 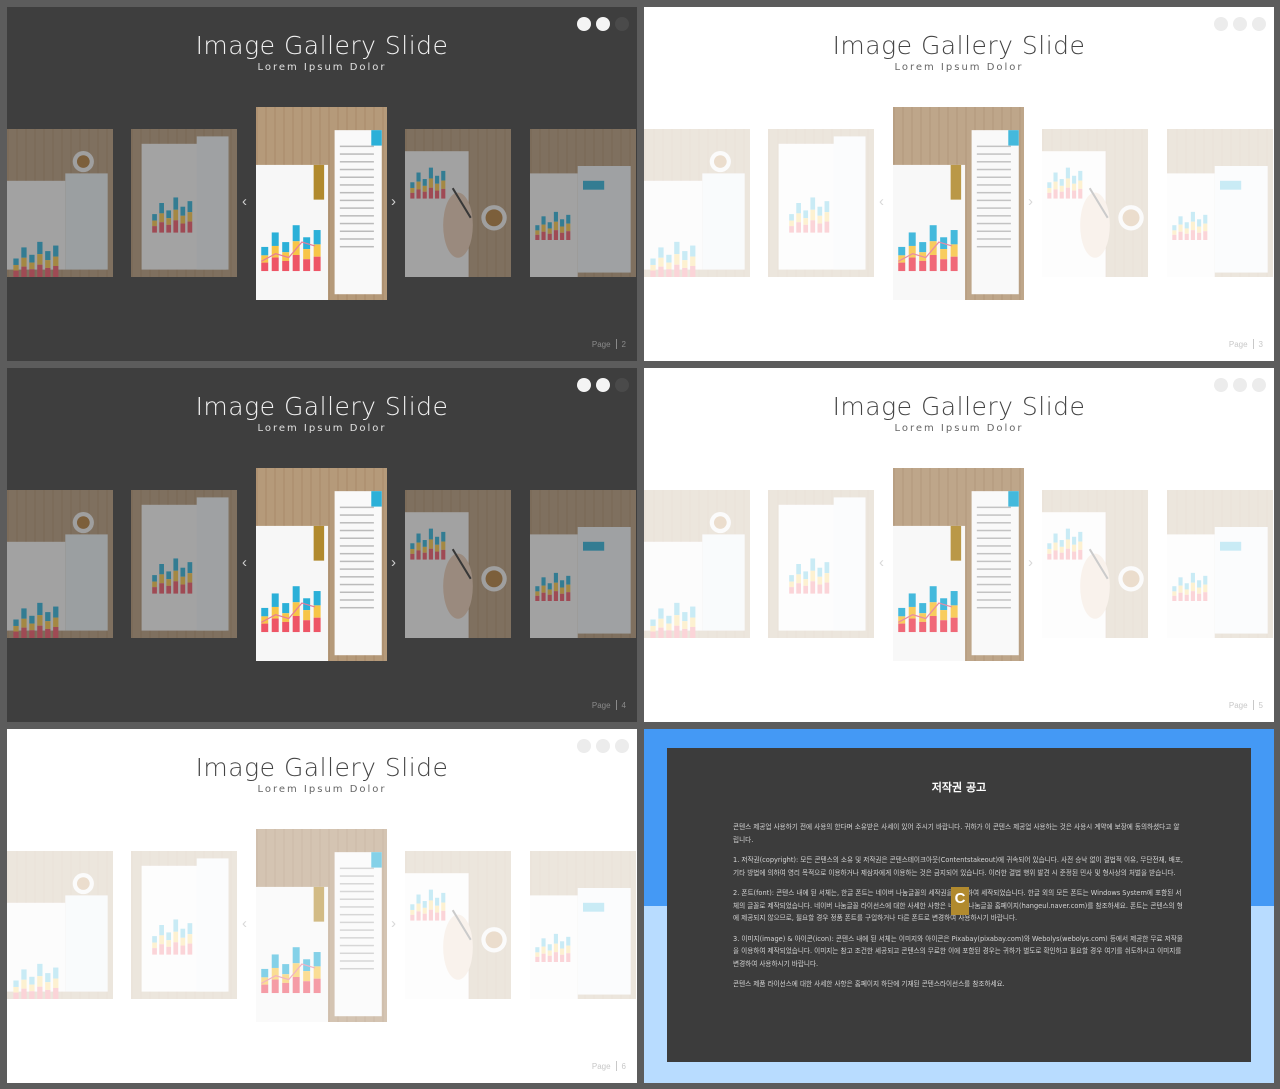 I want to click on page-number: Page 4, so click(x=609, y=705).